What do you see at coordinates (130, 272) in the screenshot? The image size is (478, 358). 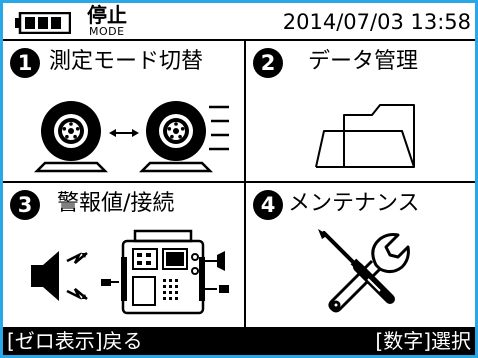 I see `alarm-connection-icon` at bounding box center [130, 272].